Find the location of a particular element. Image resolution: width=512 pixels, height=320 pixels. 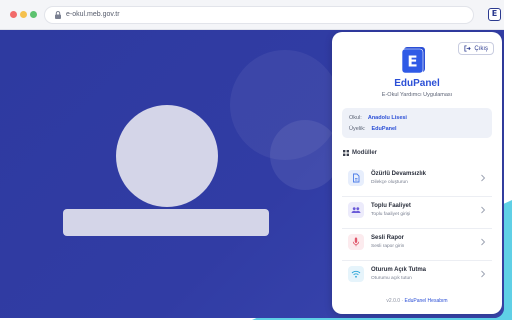

grid-icon is located at coordinates (346, 153).